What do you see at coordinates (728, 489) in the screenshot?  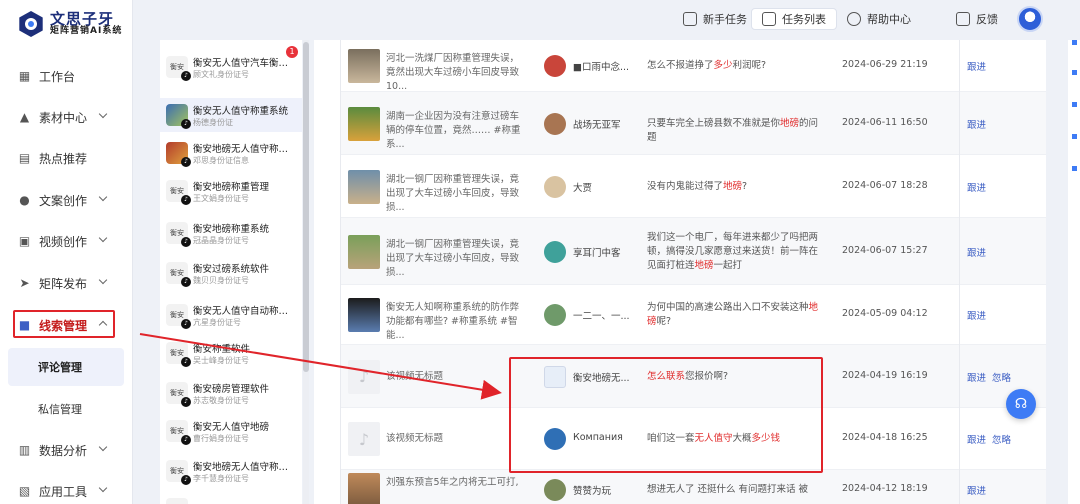 I see `comment-segment: 想进无人了 还挺什么 有问题打来话 被` at bounding box center [728, 489].